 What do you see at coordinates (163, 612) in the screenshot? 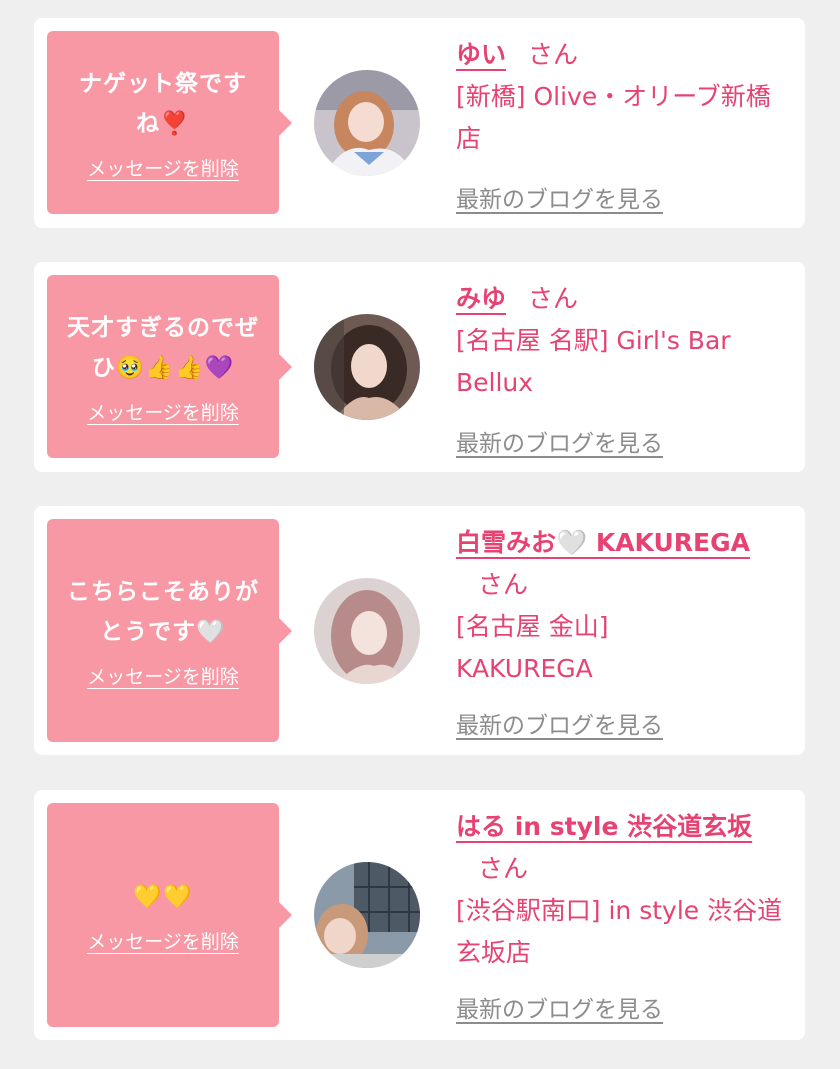
I see `message-text: こちらこそありがとうです🤍` at bounding box center [163, 612].